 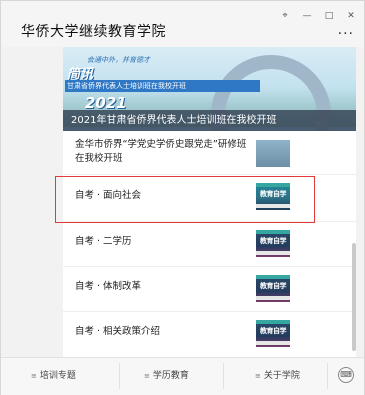 I want to click on more-menu-button: ···, so click(x=346, y=34).